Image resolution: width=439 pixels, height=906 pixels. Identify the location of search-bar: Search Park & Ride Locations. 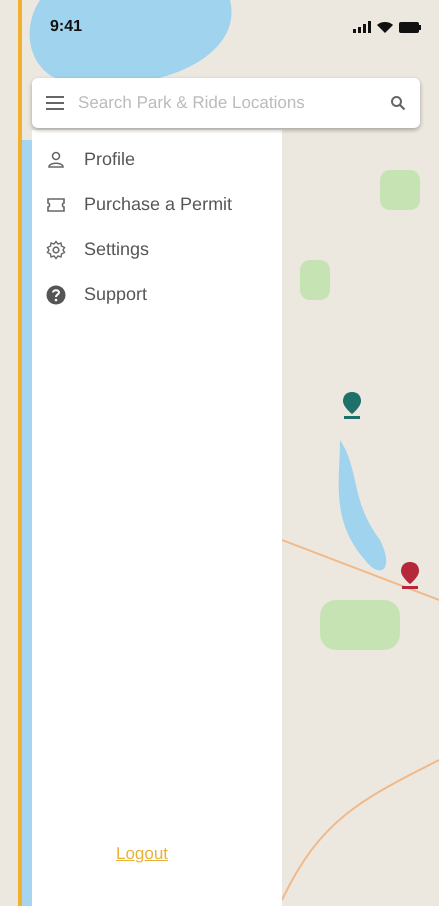
(226, 103).